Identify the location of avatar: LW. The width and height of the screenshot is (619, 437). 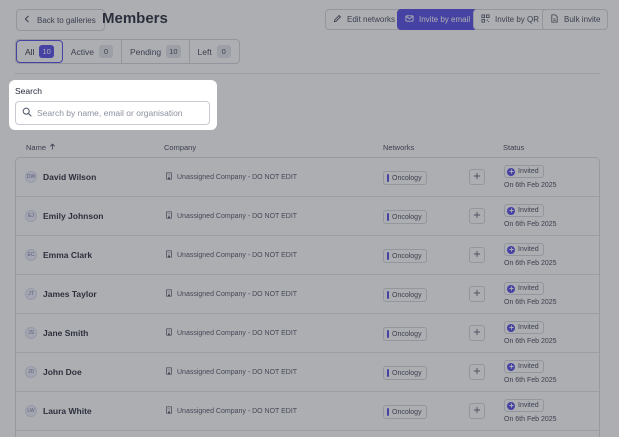
(31, 411).